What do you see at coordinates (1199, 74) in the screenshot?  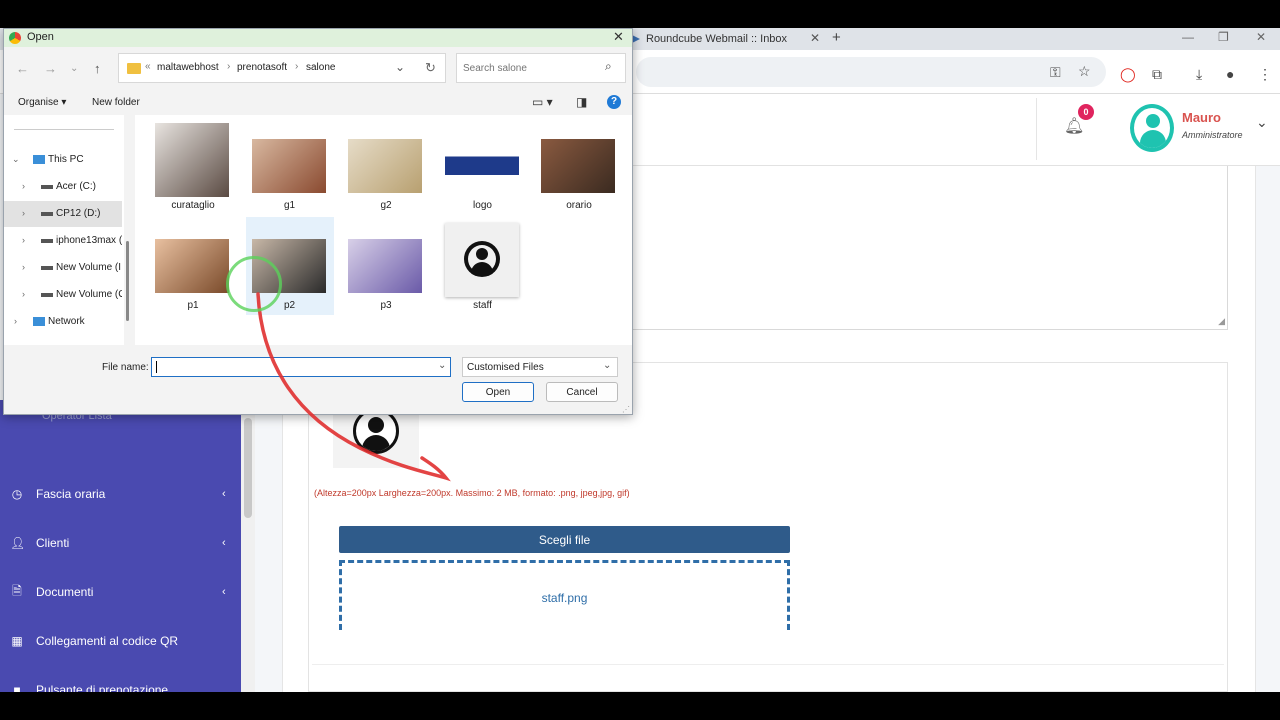 I see `download-icon: ⤓` at bounding box center [1199, 74].